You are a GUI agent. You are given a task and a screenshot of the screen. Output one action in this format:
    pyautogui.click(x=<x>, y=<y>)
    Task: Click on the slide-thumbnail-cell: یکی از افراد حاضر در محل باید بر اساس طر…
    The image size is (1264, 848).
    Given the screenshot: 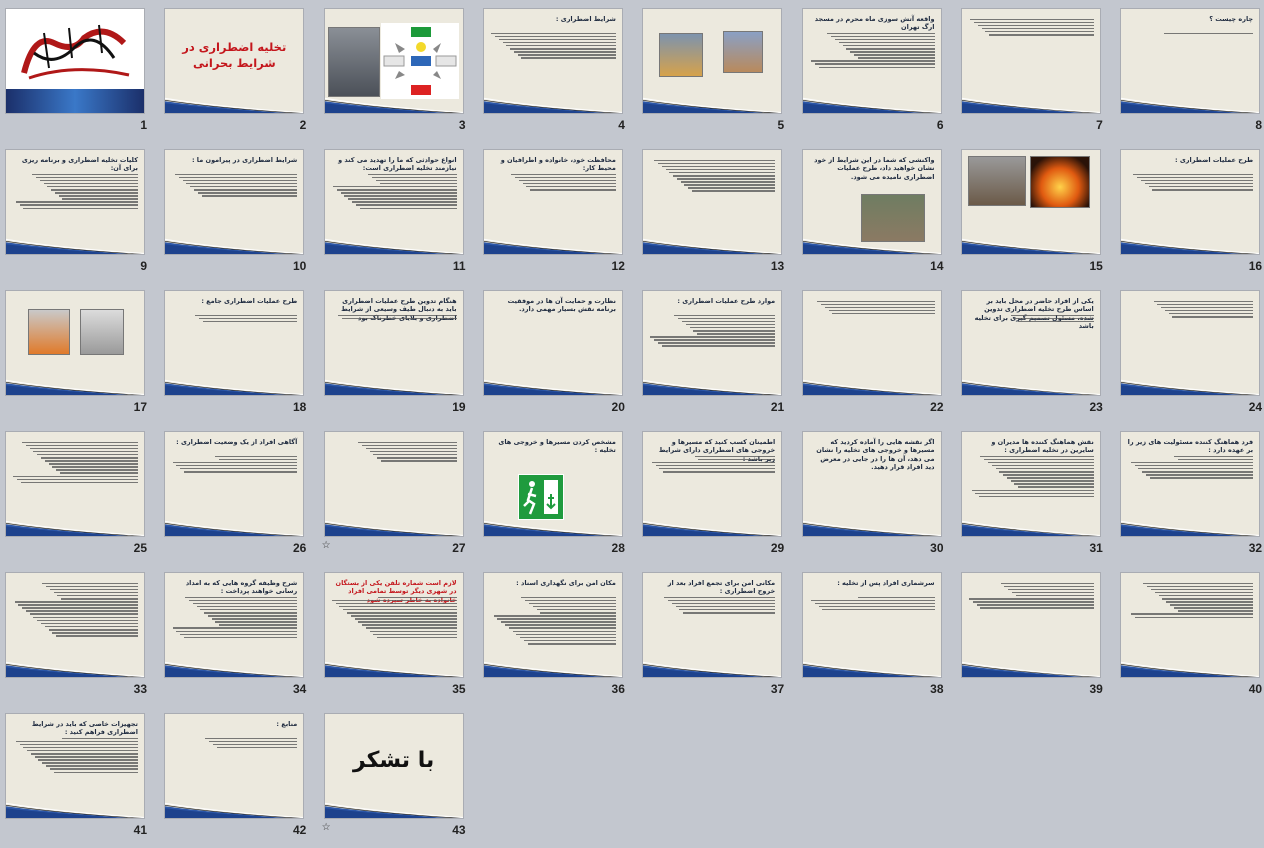 What is the action you would take?
    pyautogui.click(x=1035, y=354)
    